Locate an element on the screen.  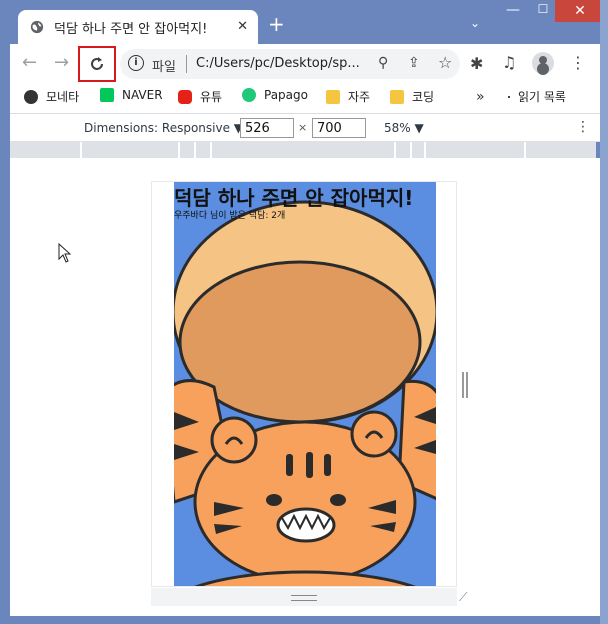
bookmark-folder: 코딩 is located at coordinates (412, 96).